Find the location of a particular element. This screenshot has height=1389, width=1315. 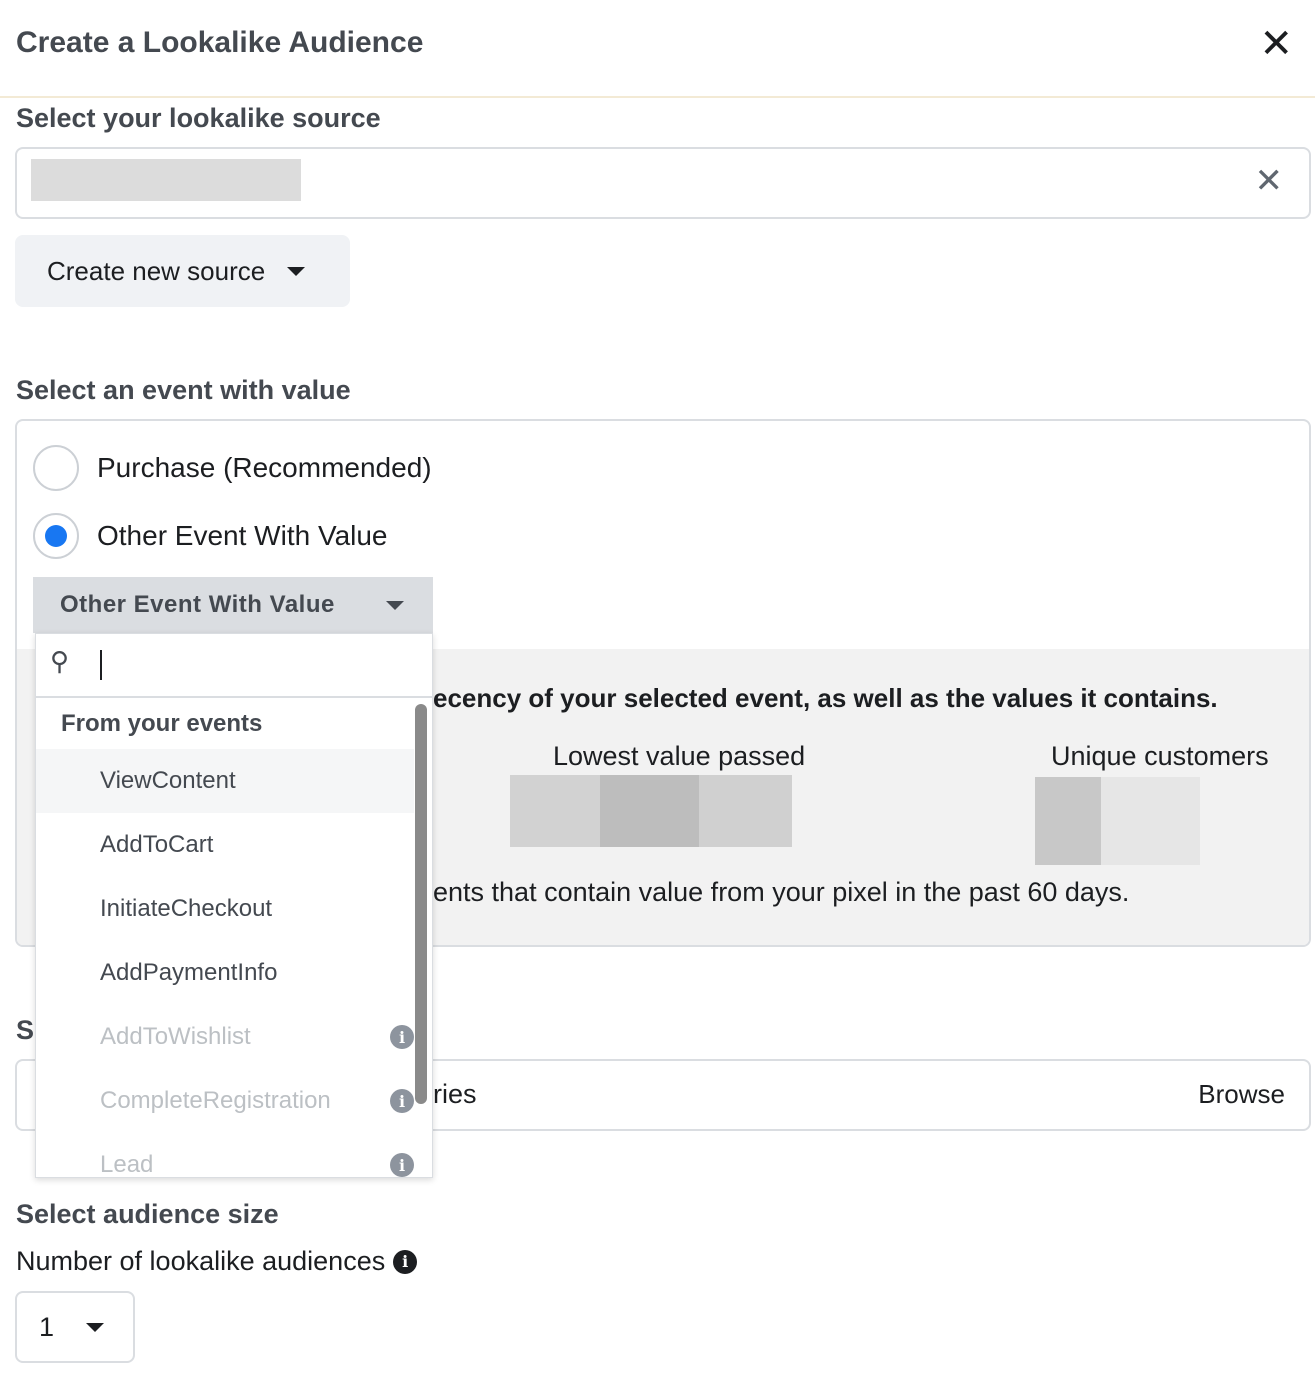

search-icon: ⚲ is located at coordinates (60, 661).